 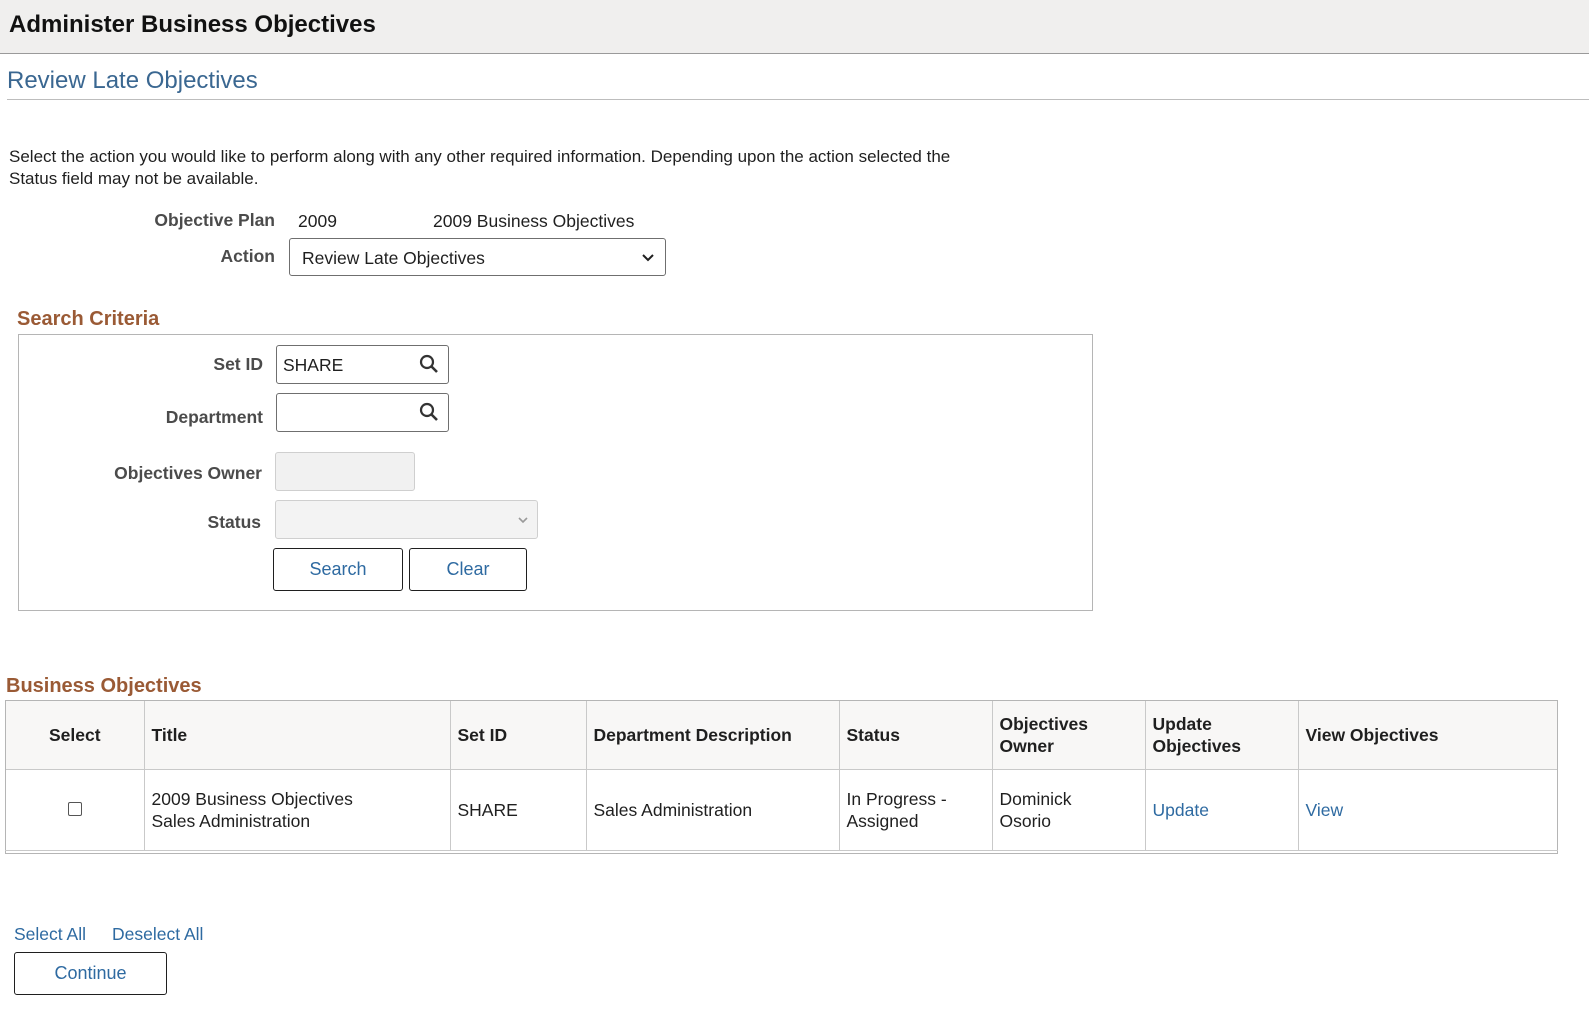 What do you see at coordinates (214, 220) in the screenshot?
I see `objective-plan-label: Objective Plan` at bounding box center [214, 220].